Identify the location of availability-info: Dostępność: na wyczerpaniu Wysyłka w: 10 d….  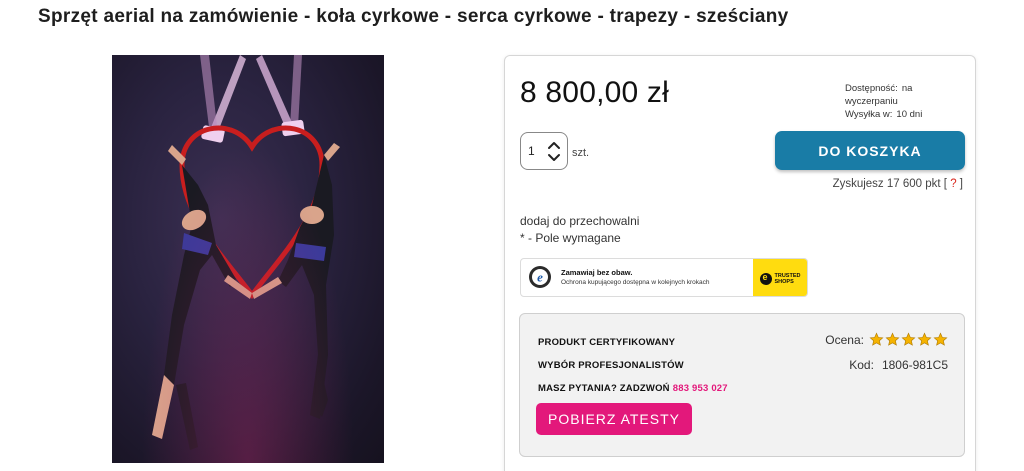
(905, 101).